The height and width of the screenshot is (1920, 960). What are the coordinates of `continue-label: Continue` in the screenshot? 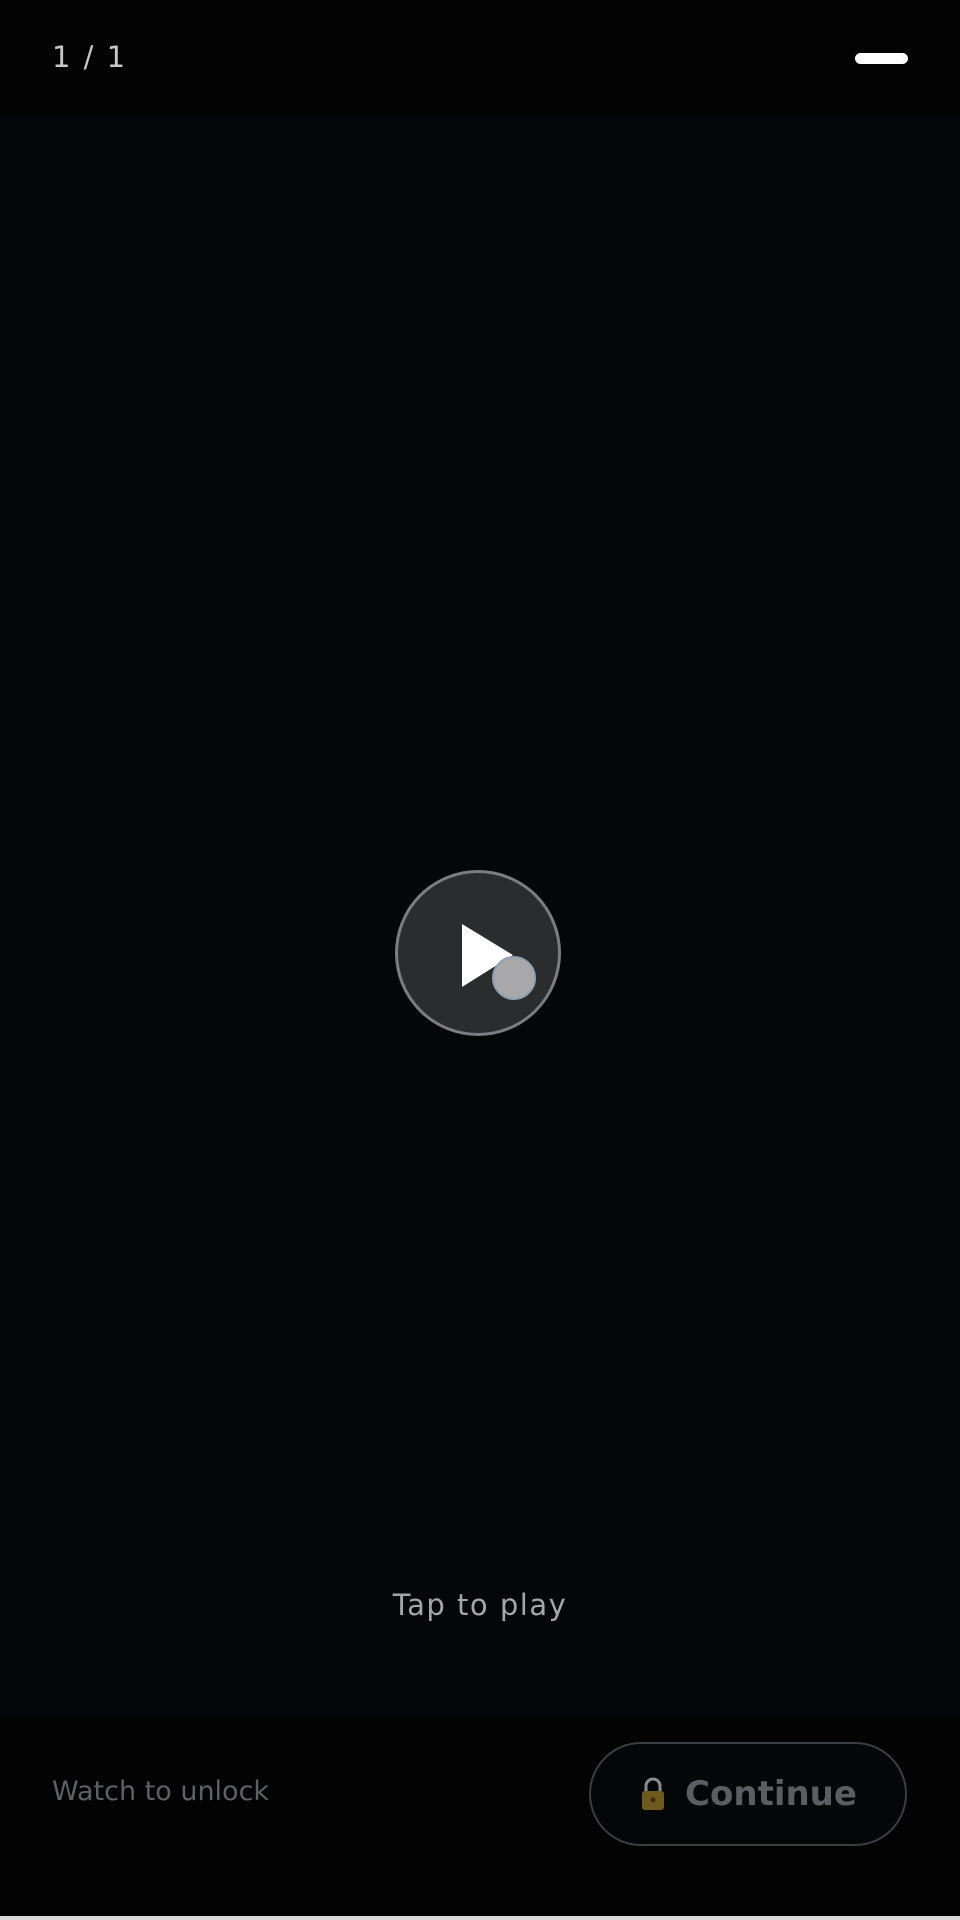 It's located at (771, 1794).